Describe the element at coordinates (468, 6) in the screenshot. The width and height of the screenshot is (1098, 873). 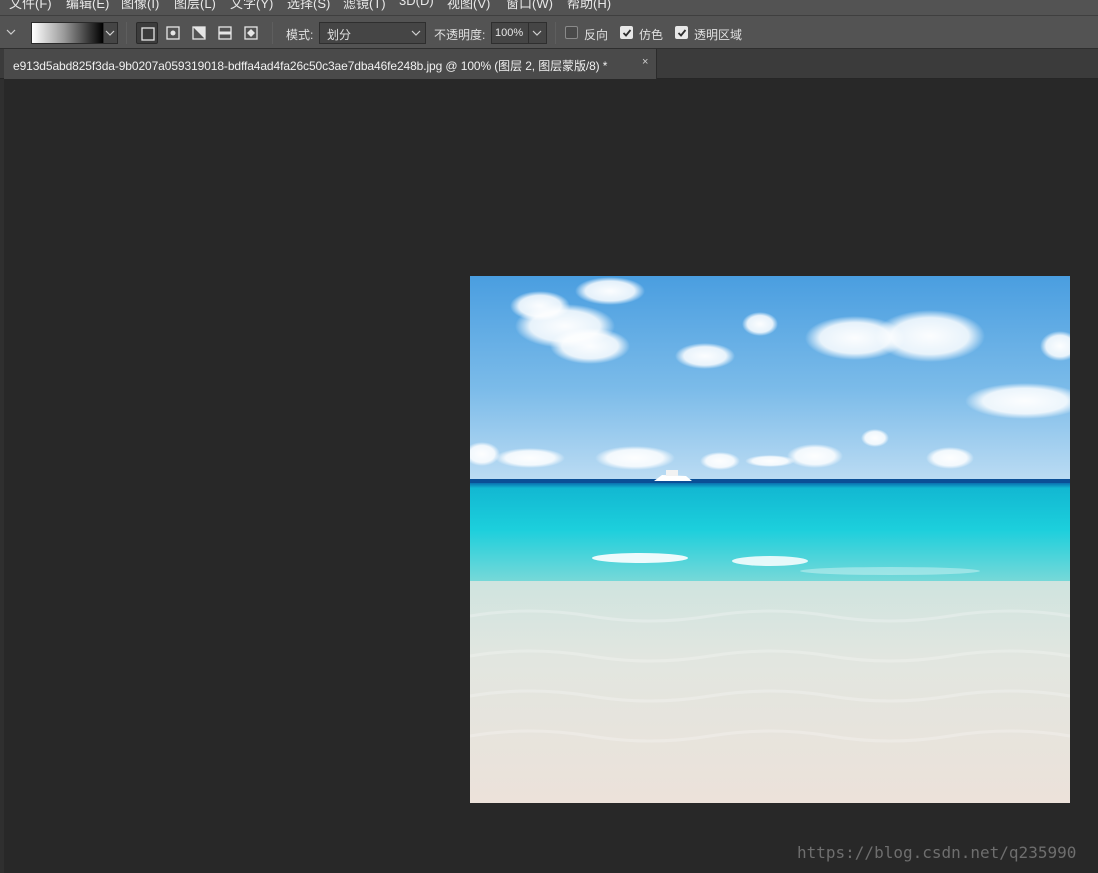
I see `menu-view: 视图(V)` at that location.